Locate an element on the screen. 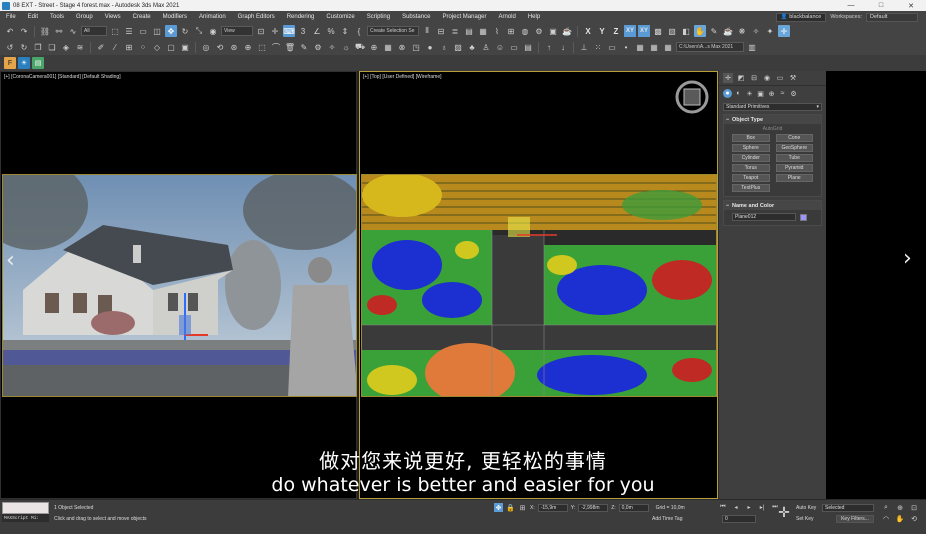 This screenshot has width=926, height=534. spinner-snap-icon: ⇕ is located at coordinates (345, 31).